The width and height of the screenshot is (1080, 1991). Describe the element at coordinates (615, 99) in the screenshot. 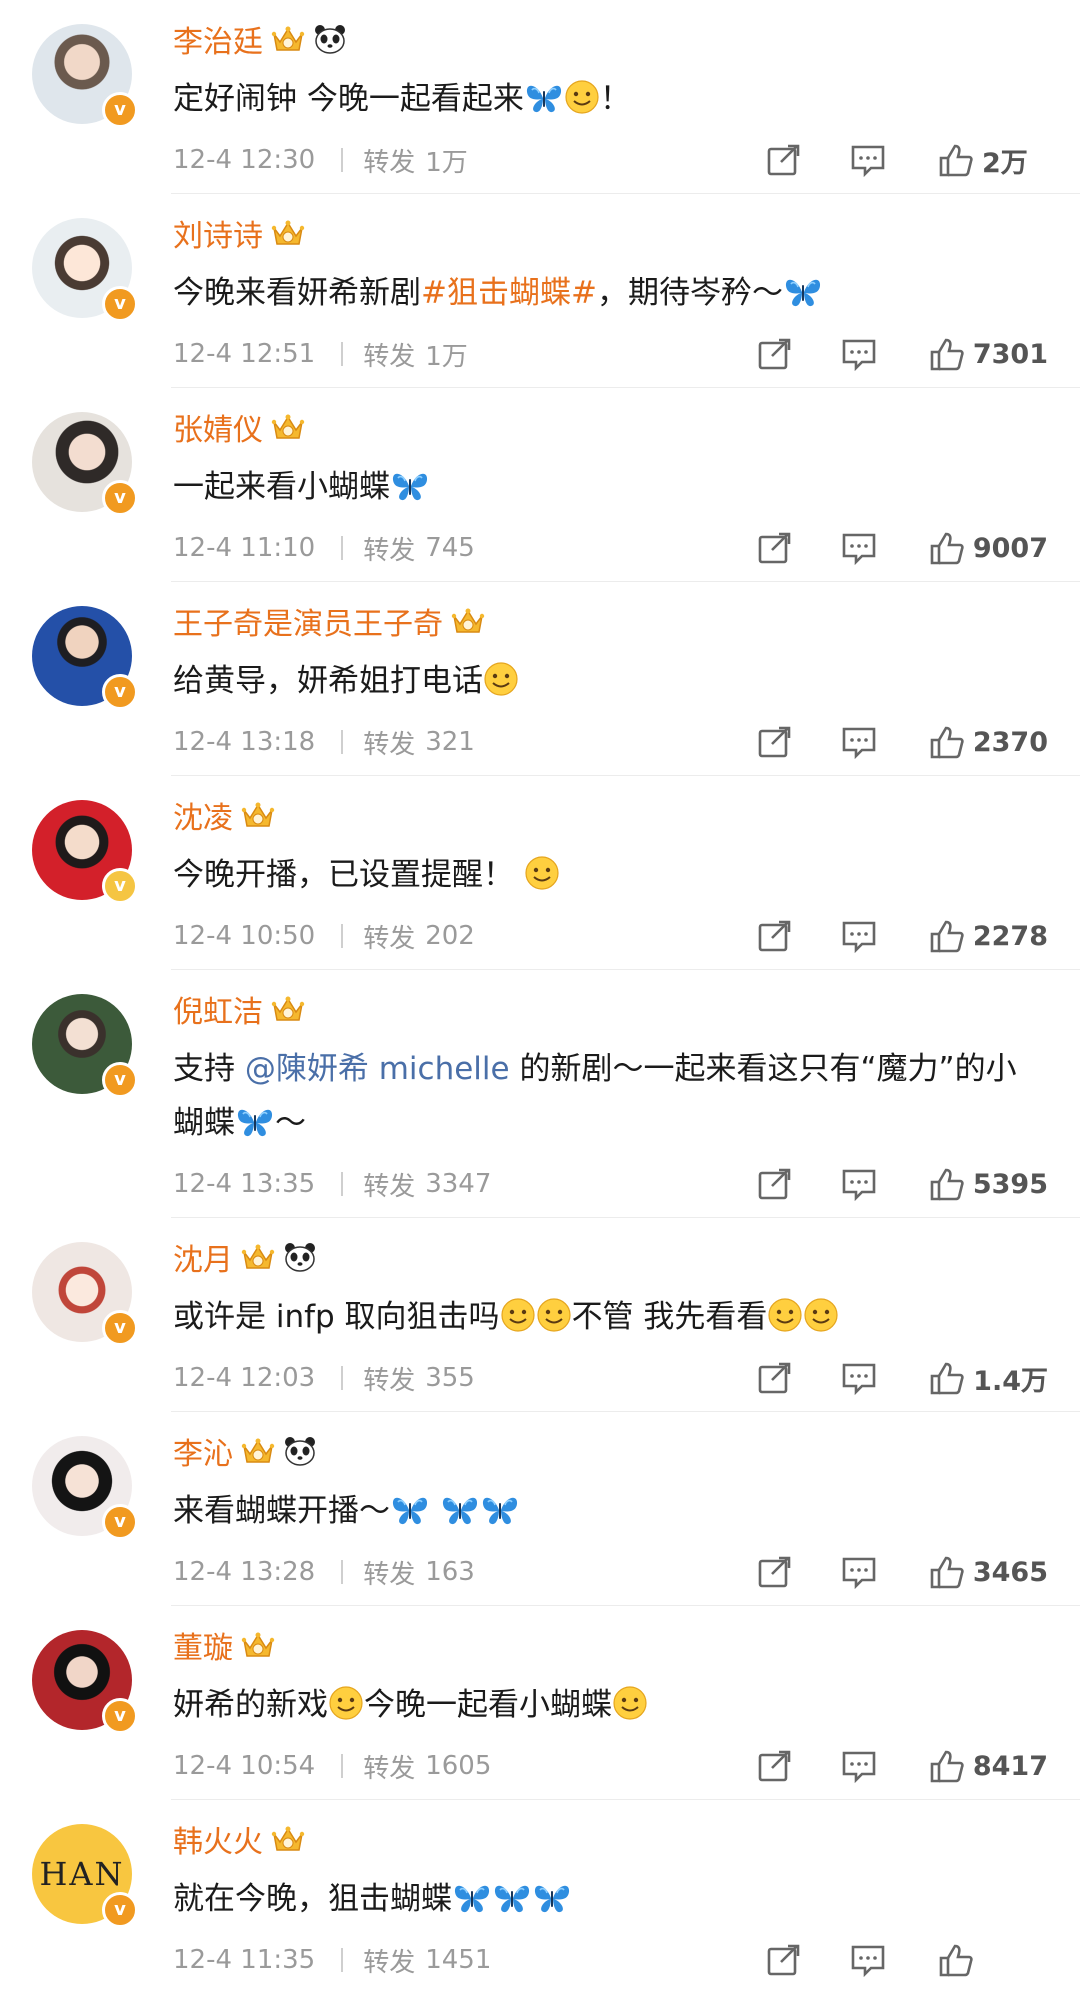

I see `comment-text-part: ！` at that location.